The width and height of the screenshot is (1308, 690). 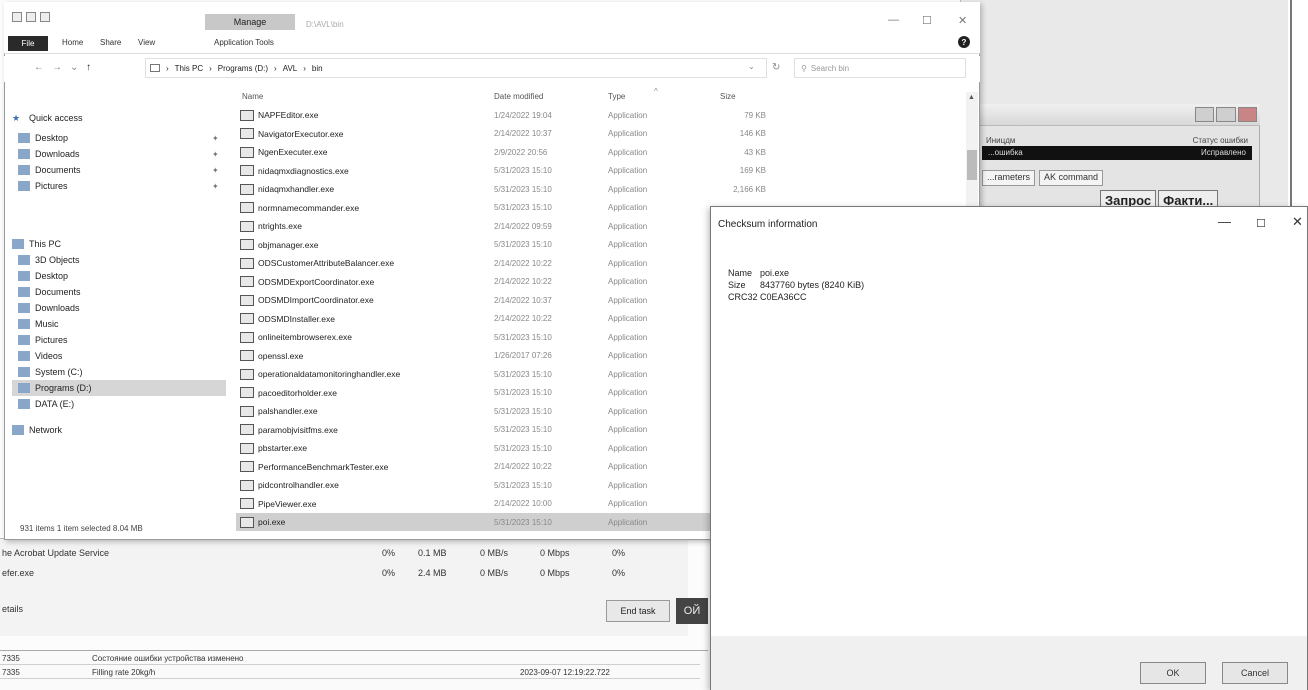 I want to click on nav-item-label: Programs (D:), so click(x=63, y=388).